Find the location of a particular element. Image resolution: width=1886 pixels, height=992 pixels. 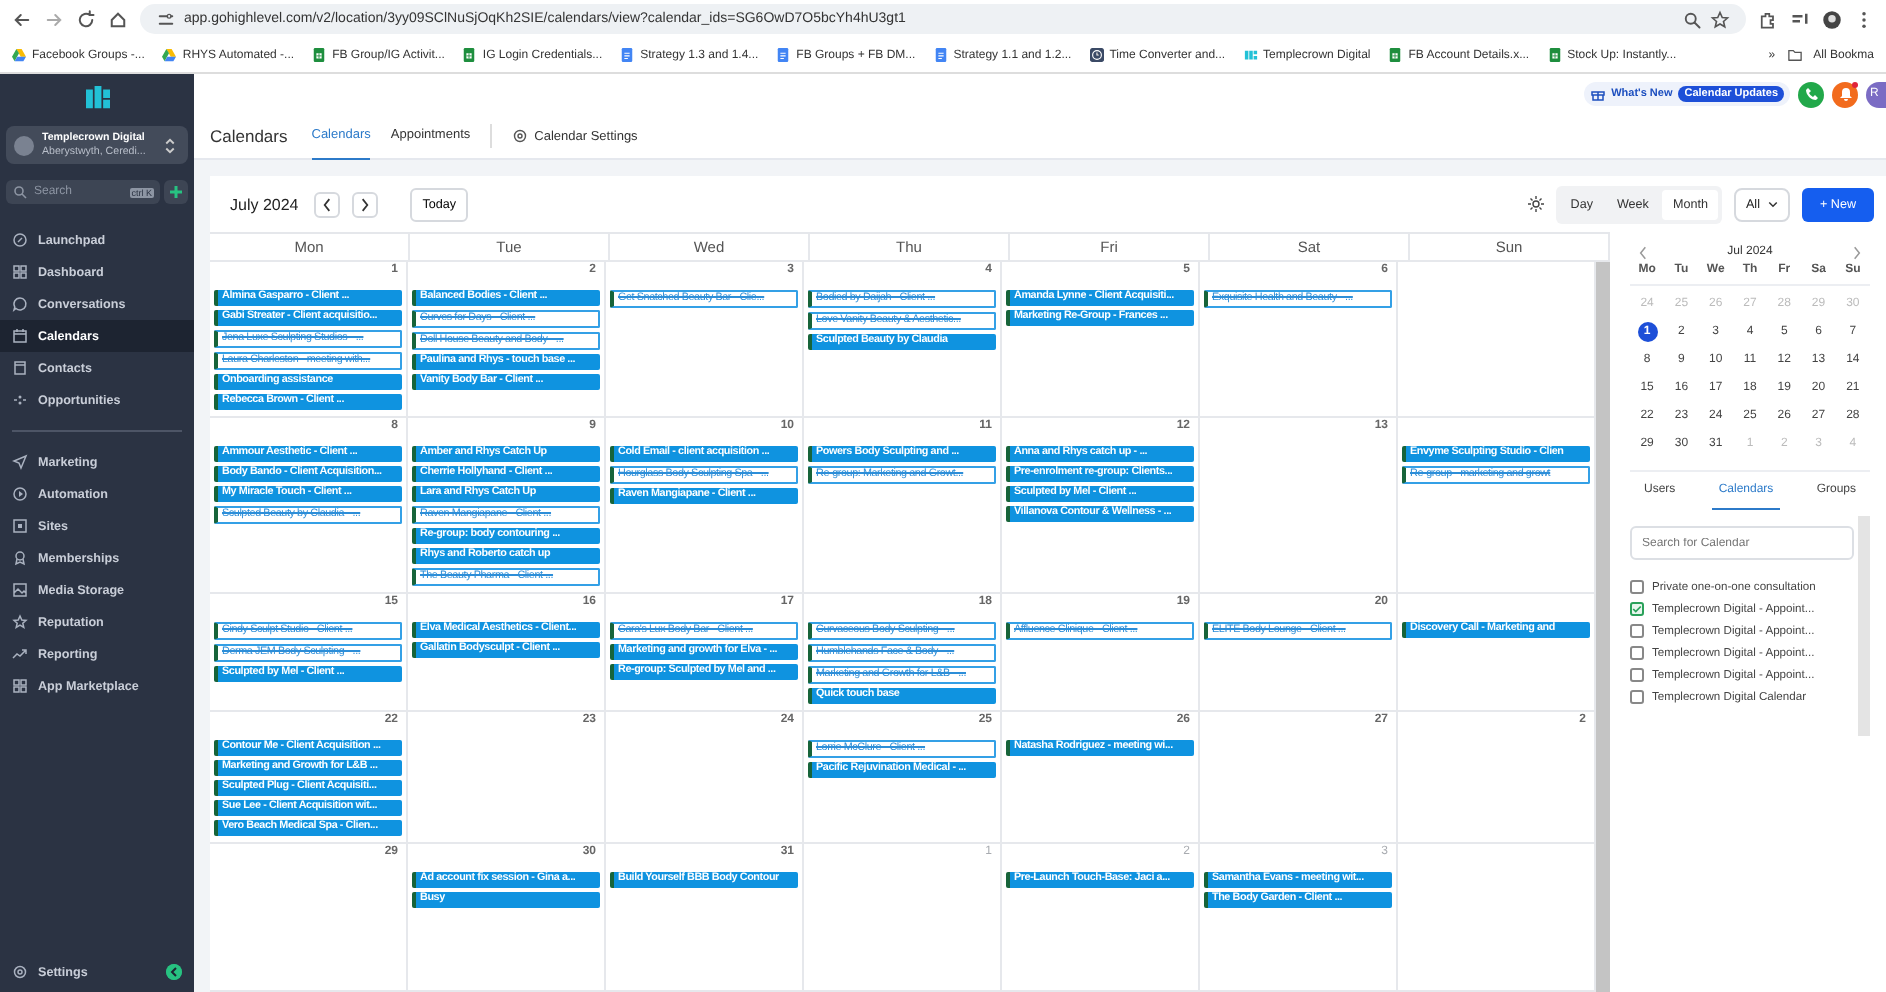

circle-icon is located at coordinates (20, 240).